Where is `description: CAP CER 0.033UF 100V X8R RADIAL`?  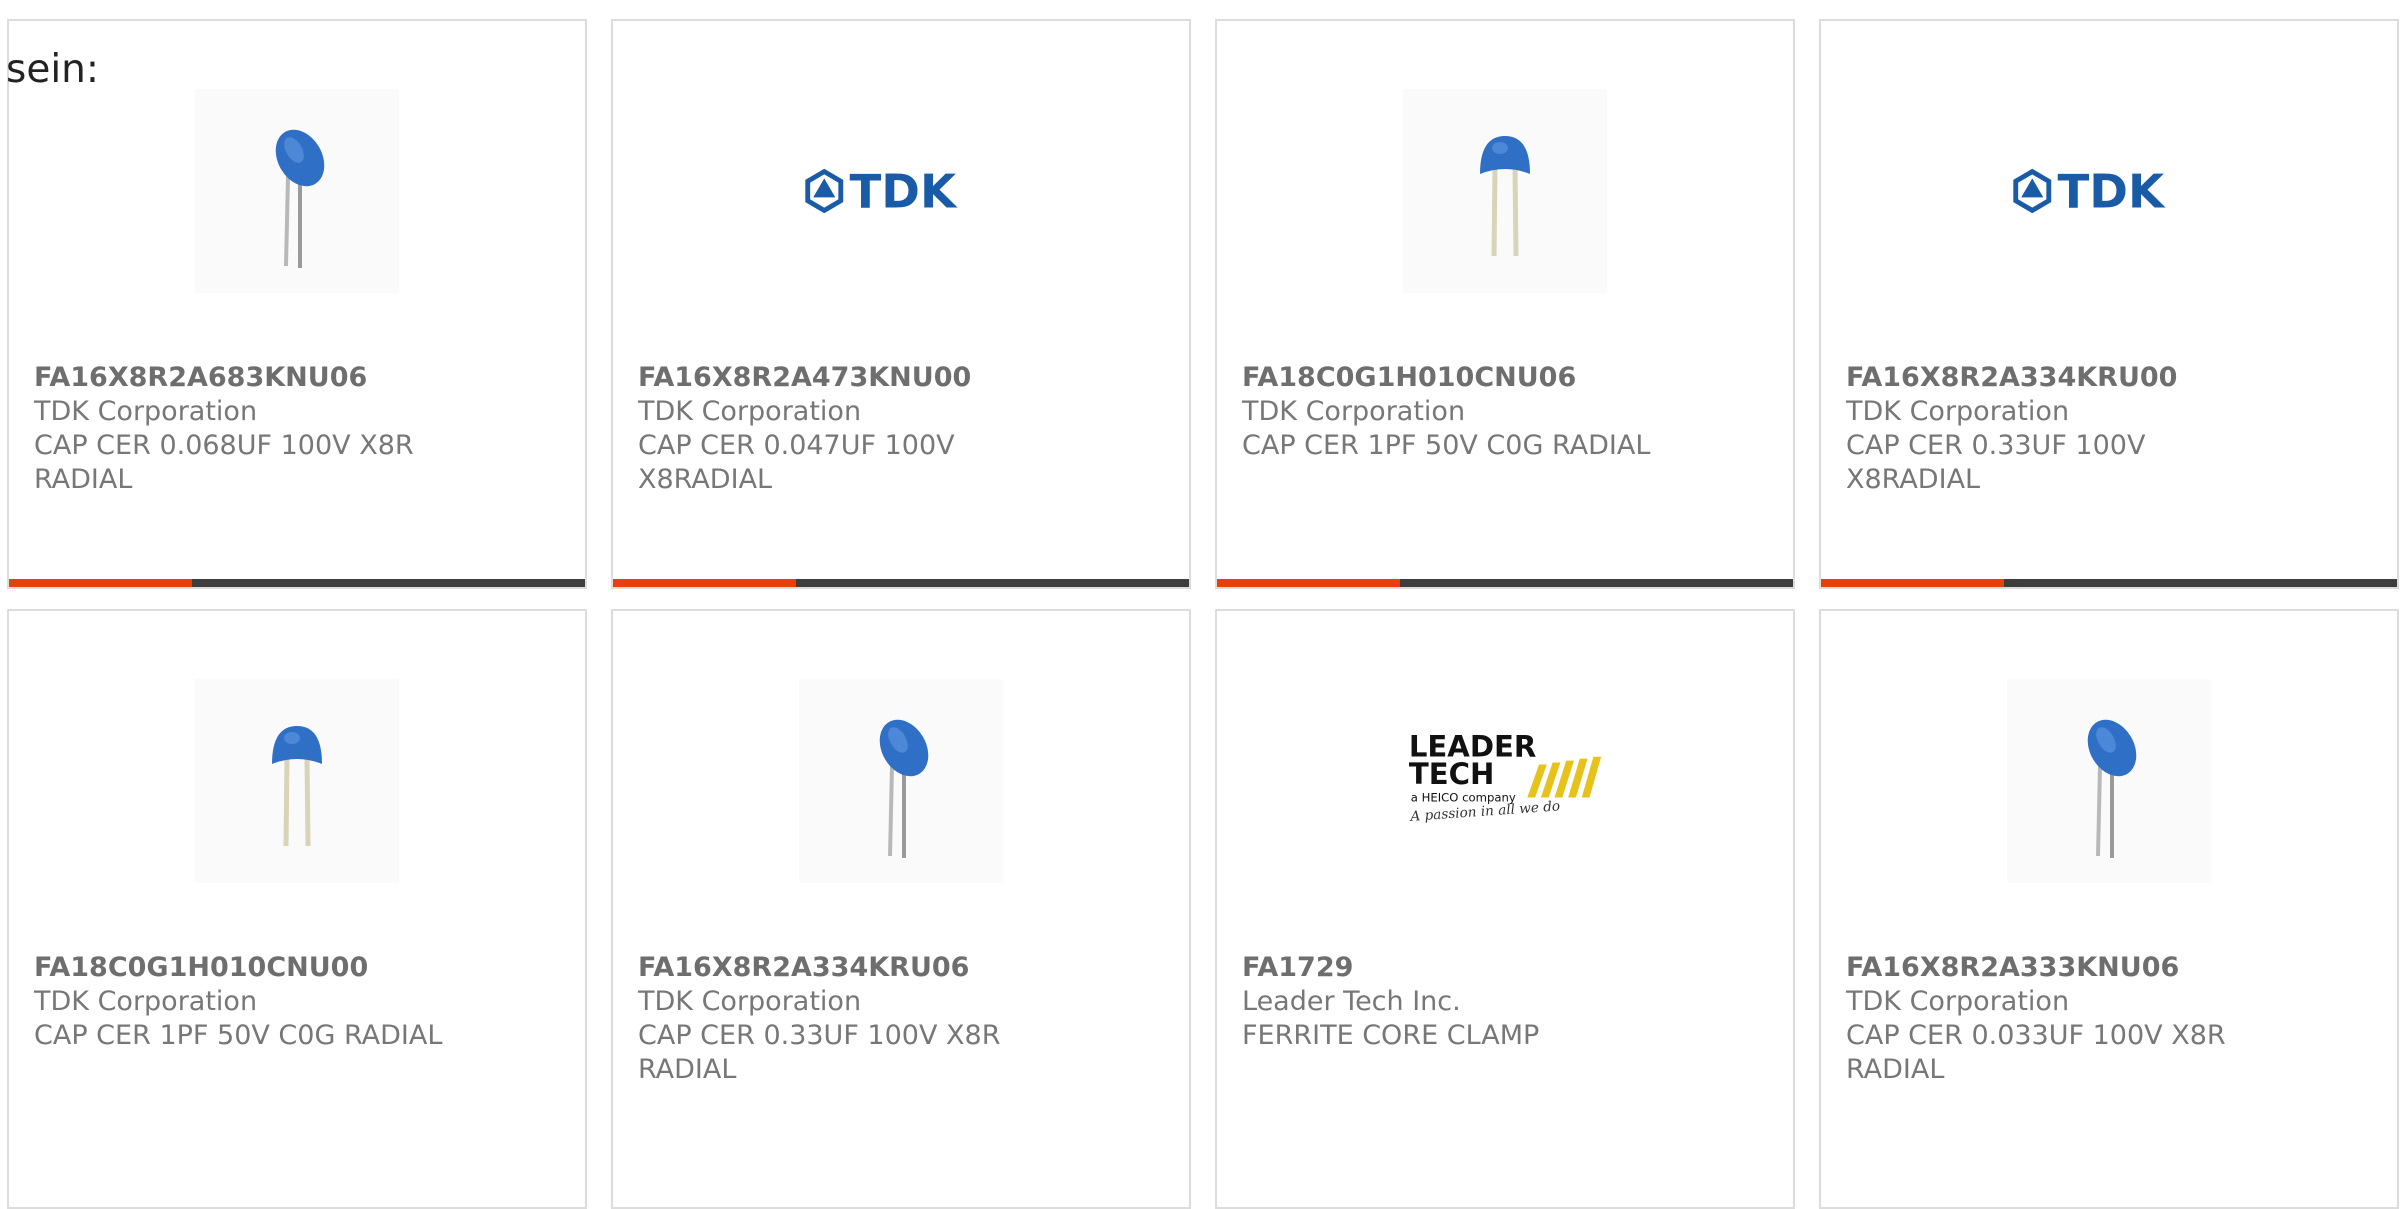 description: CAP CER 0.033UF 100V X8R RADIAL is located at coordinates (2036, 1052).